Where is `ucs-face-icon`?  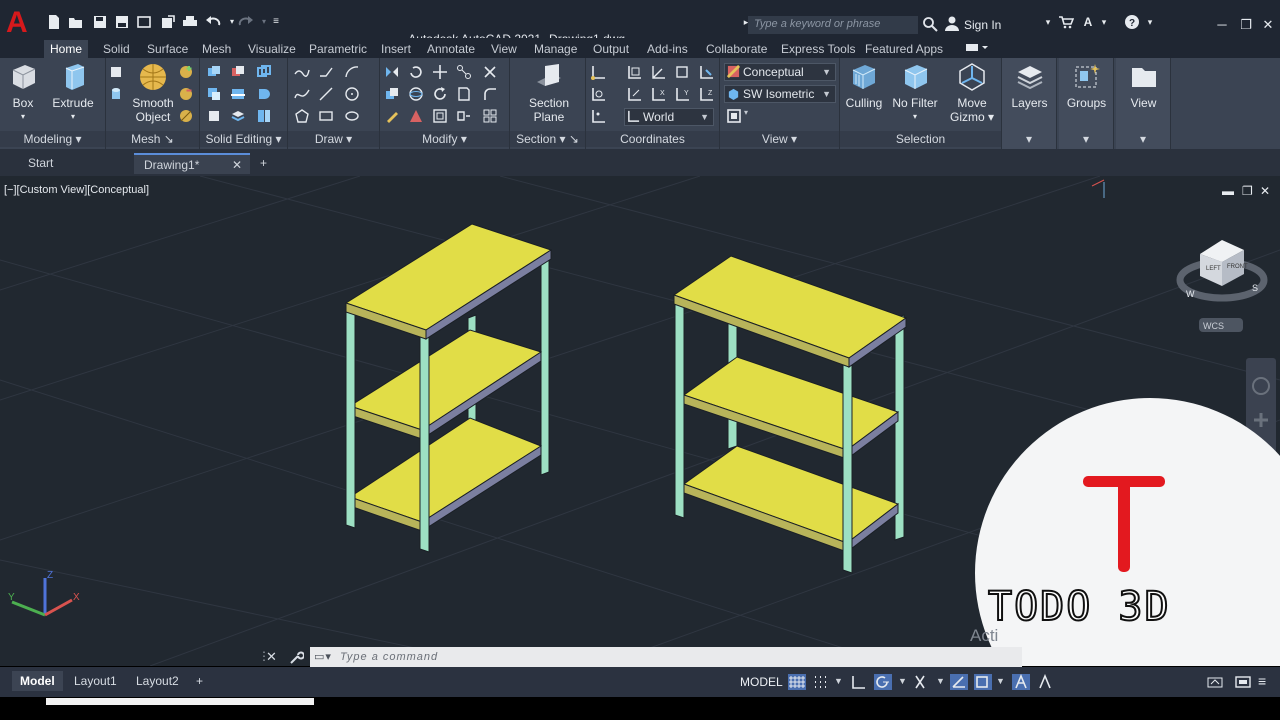
ucs-face-icon is located at coordinates (682, 72).